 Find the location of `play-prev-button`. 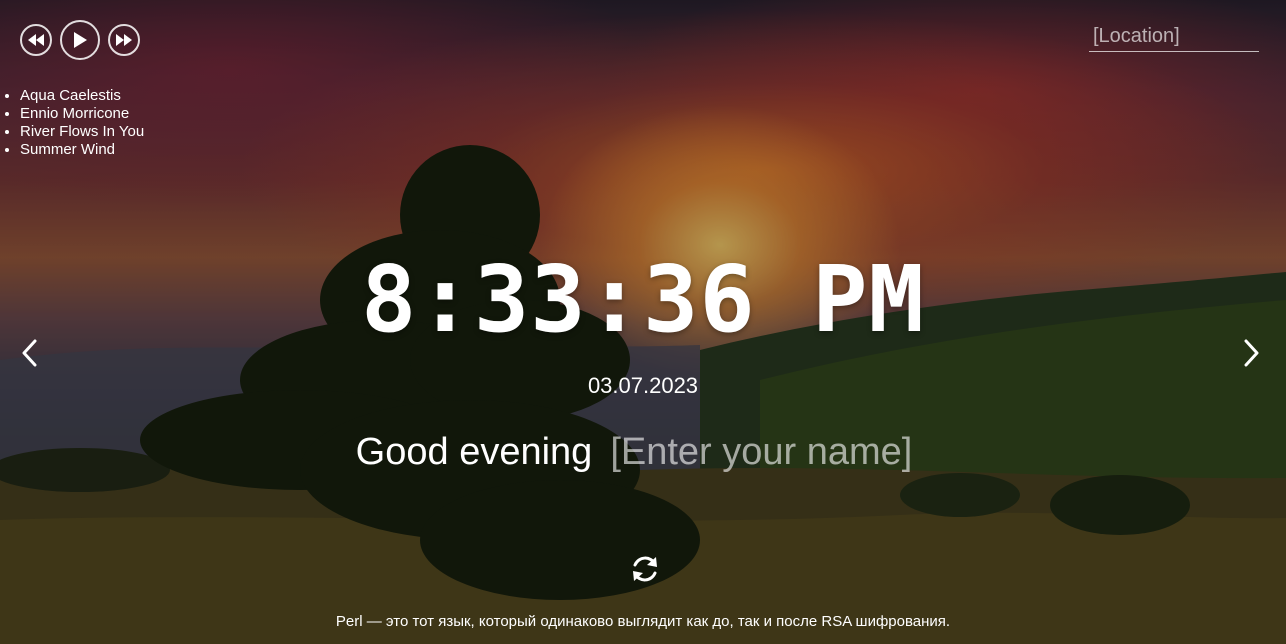

play-prev-button is located at coordinates (36, 40).